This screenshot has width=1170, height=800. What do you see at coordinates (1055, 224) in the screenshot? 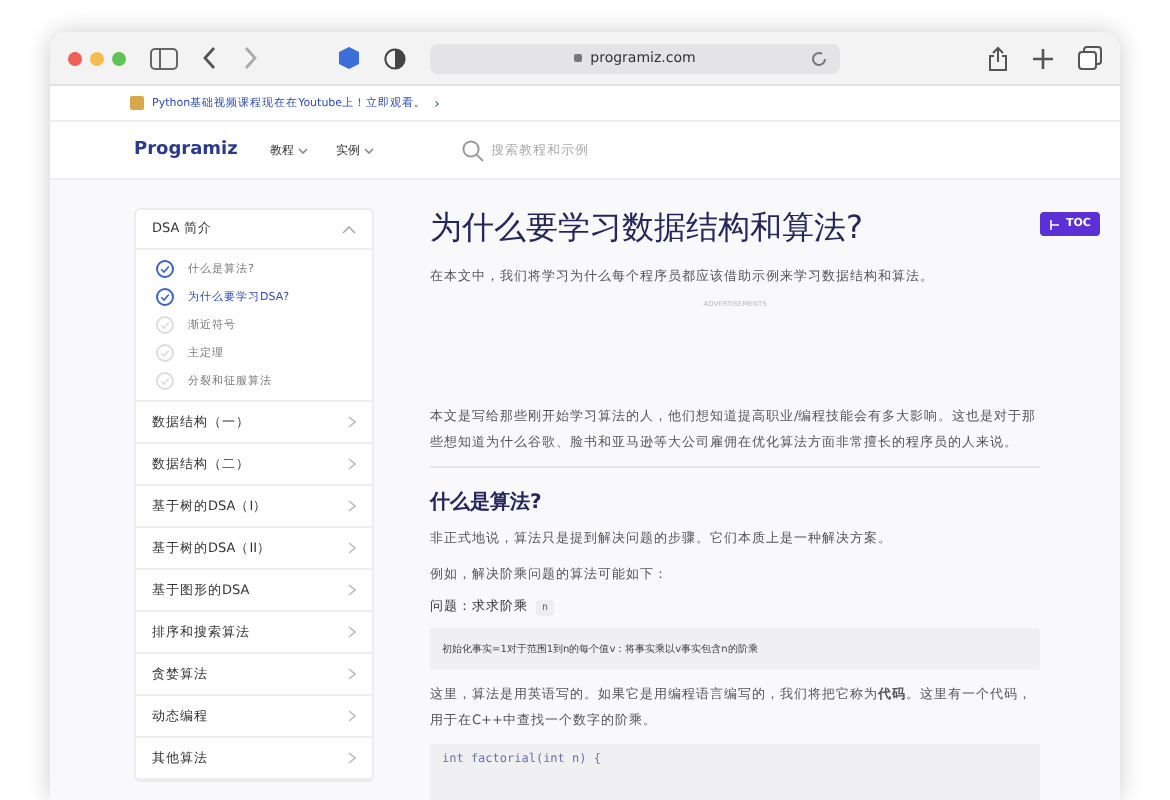
I see `toc-icon` at bounding box center [1055, 224].